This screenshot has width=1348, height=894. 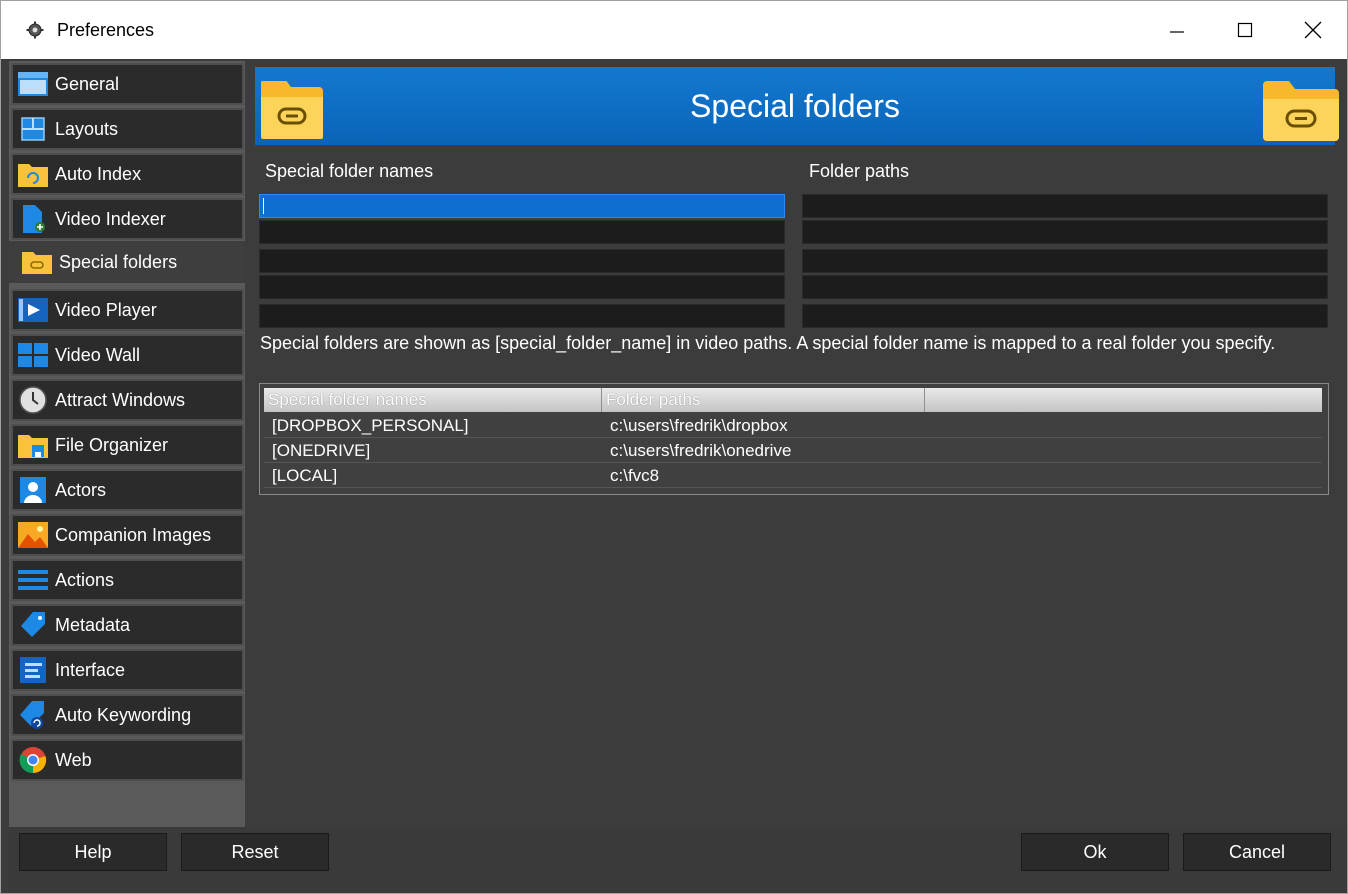 I want to click on video-player-icon, so click(x=33, y=310).